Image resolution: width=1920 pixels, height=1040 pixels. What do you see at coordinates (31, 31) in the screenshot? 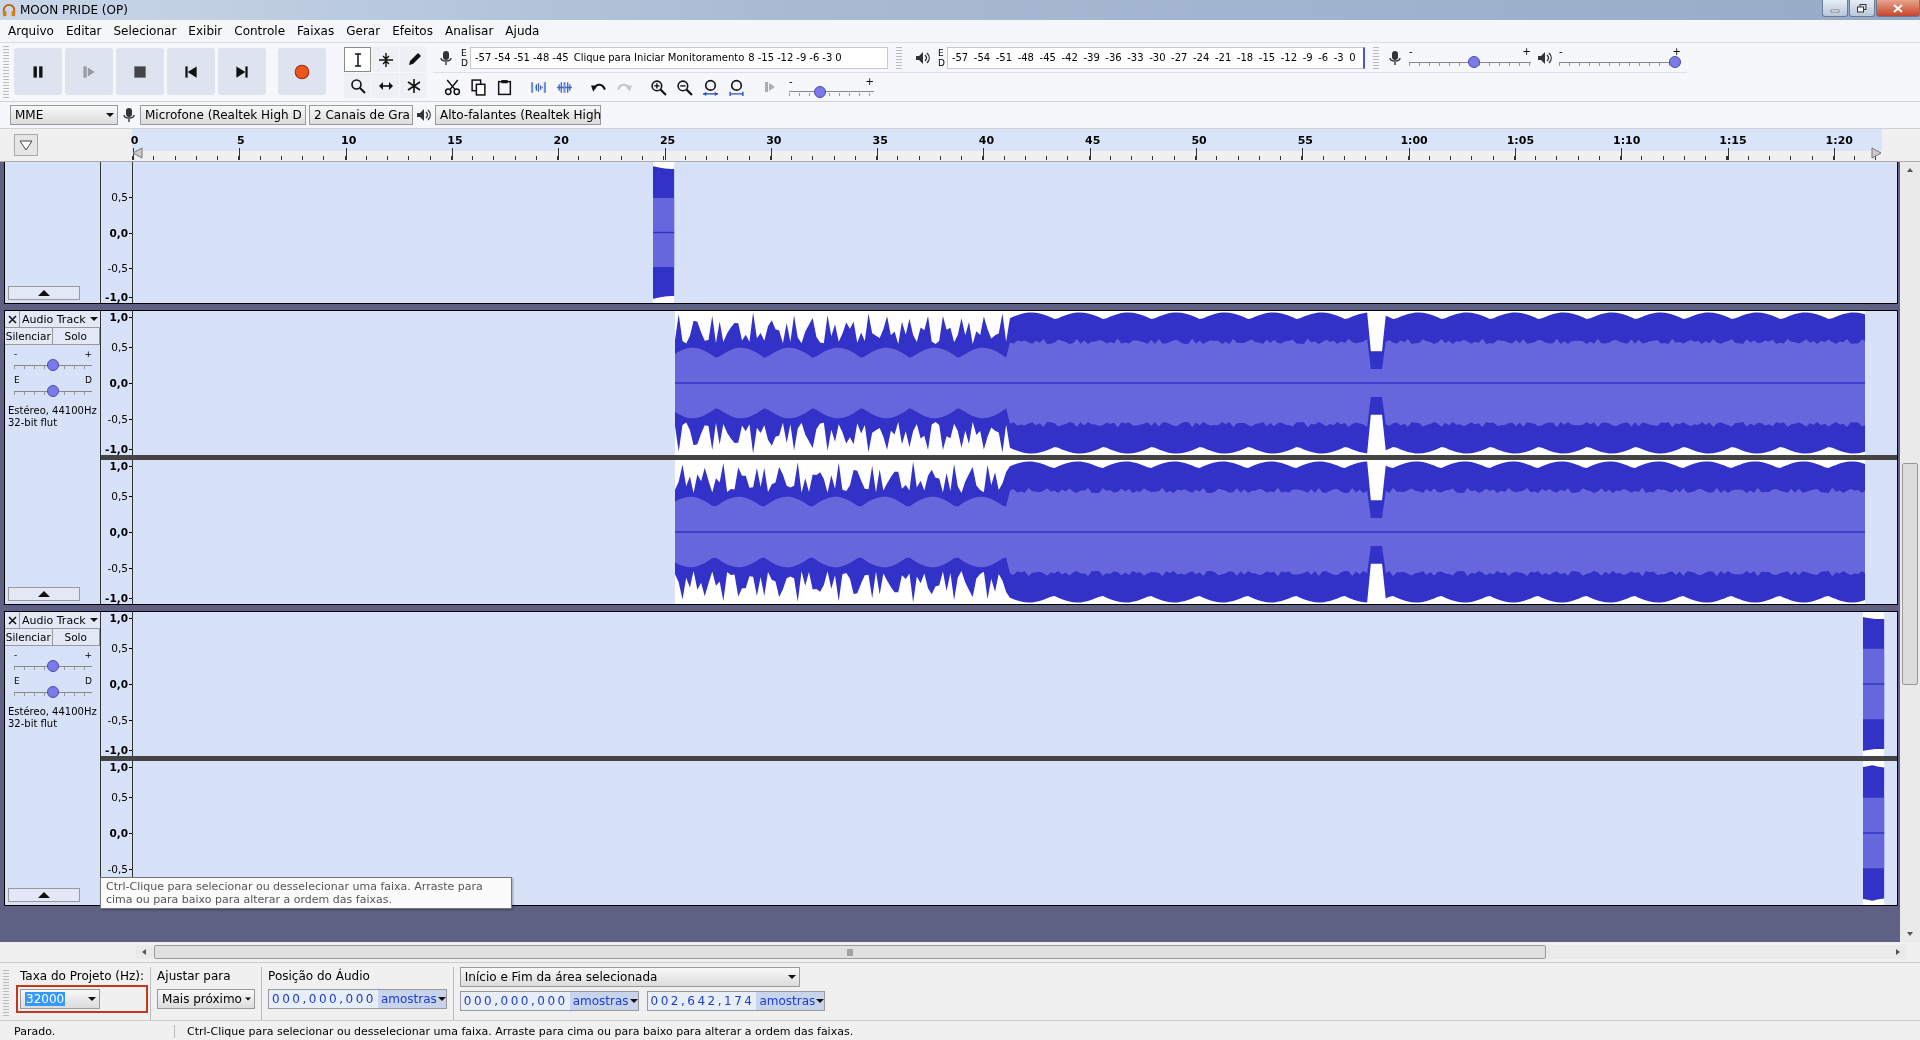
I see `menu-item: Arquivo` at bounding box center [31, 31].